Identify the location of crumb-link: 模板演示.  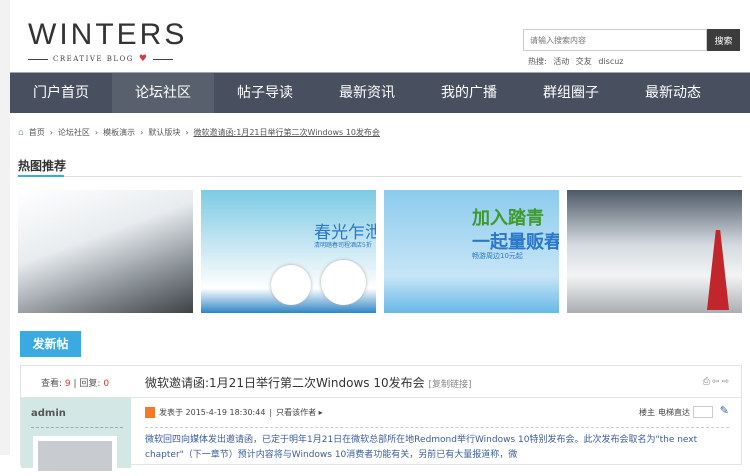
(119, 132).